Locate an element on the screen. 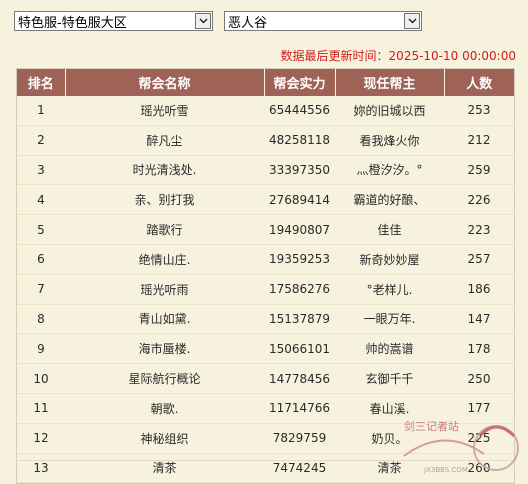 This screenshot has height=484, width=528. cell-guild-leader: 佳佳 is located at coordinates (389, 229).